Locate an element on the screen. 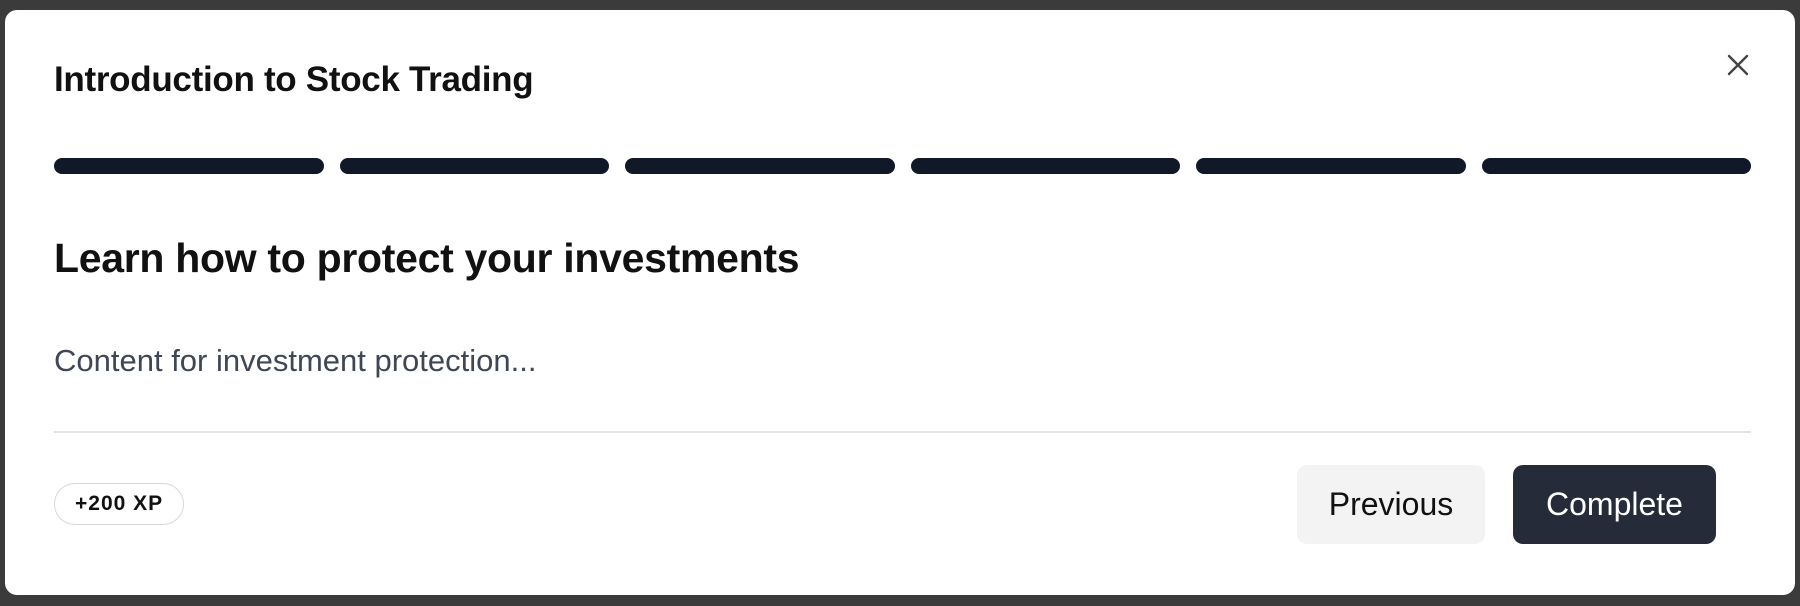  xp-badge: +200 XP is located at coordinates (119, 504).